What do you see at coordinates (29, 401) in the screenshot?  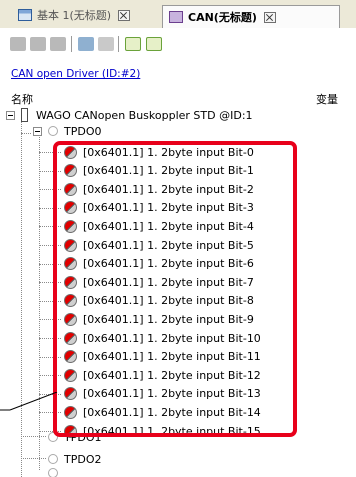 I see `callout-leader-line` at bounding box center [29, 401].